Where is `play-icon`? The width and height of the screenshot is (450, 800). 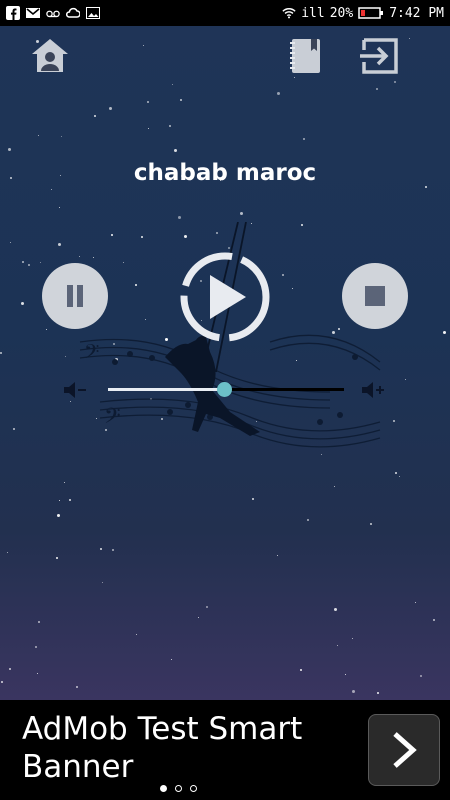 play-icon is located at coordinates (228, 297).